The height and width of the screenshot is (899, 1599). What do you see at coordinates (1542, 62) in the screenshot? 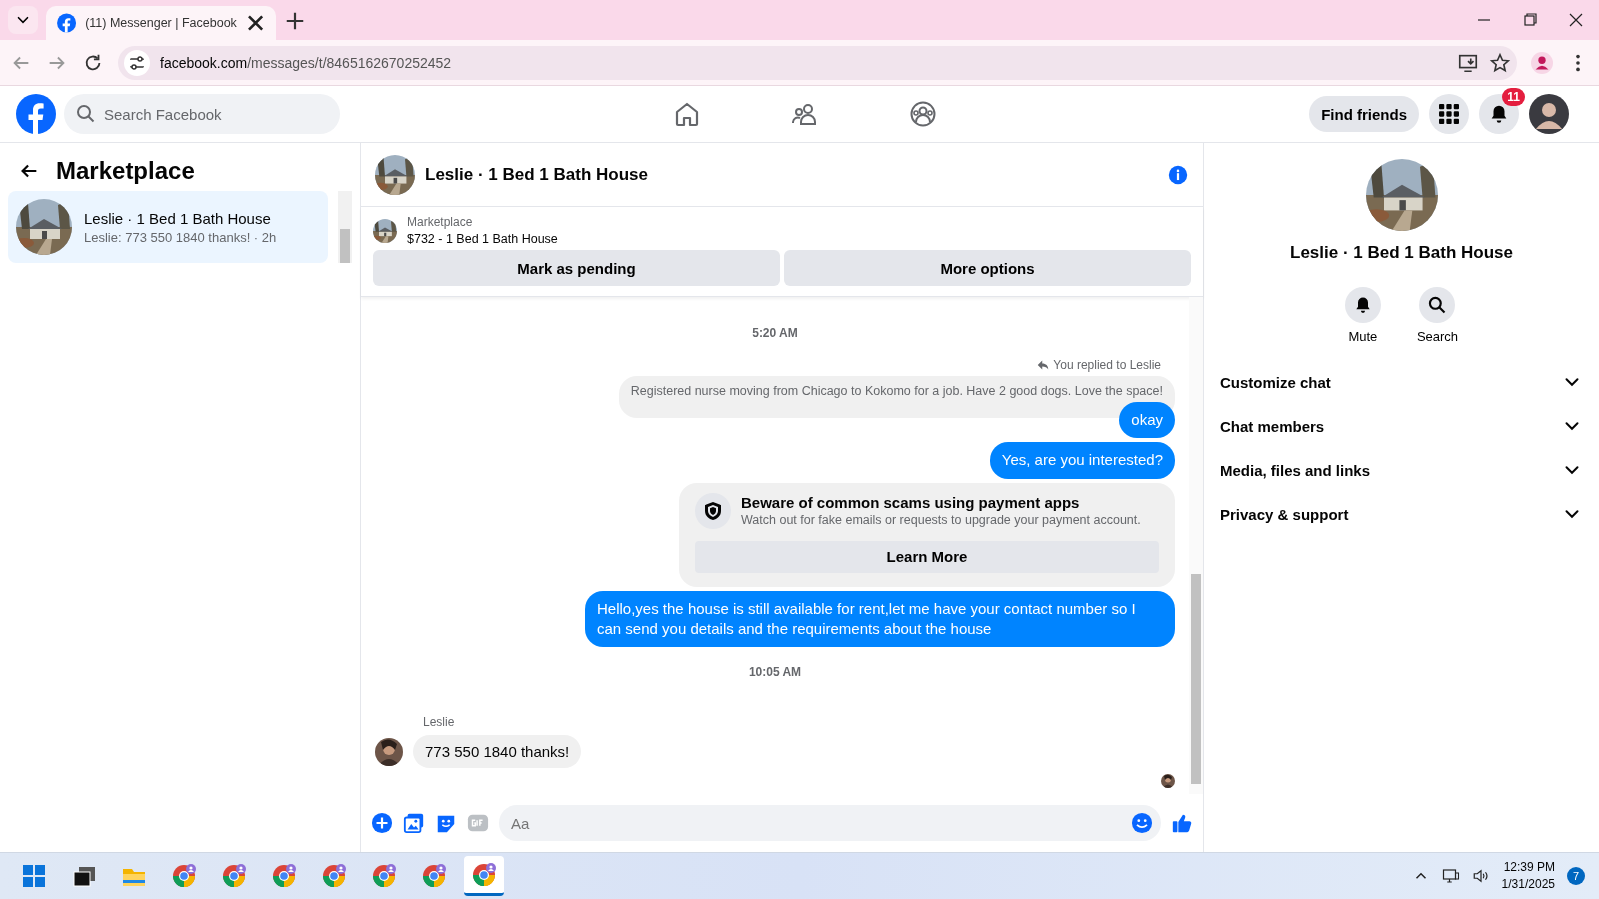
I see `profile-icon` at bounding box center [1542, 62].